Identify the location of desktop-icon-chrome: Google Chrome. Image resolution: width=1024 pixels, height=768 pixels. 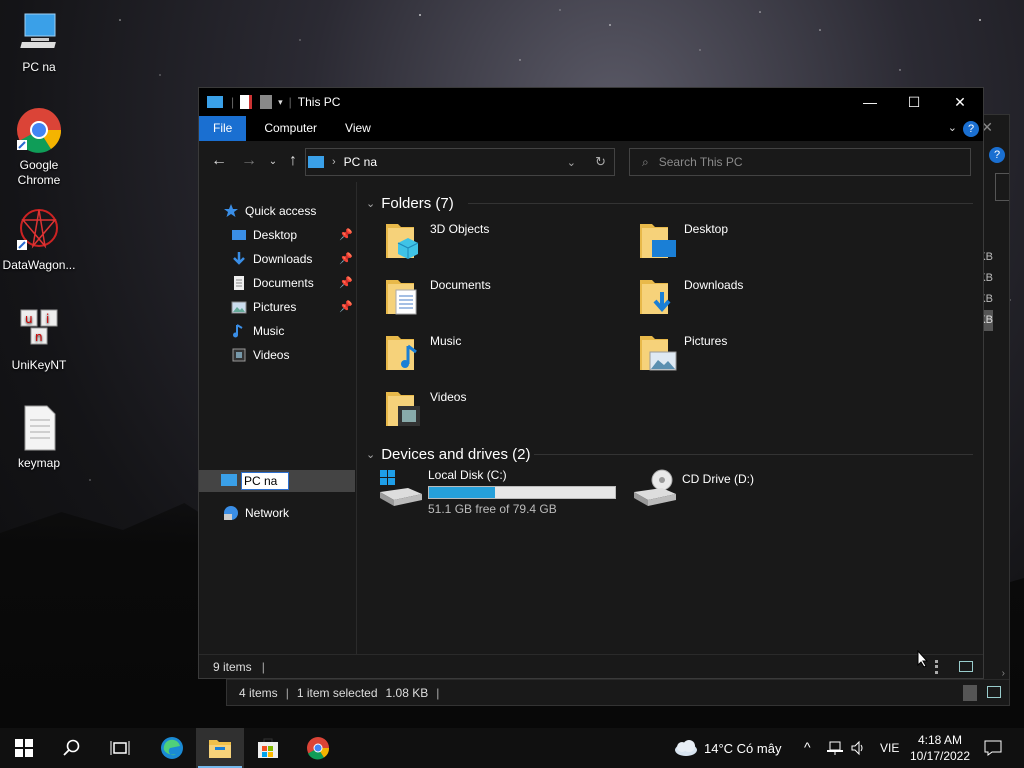
(39, 147).